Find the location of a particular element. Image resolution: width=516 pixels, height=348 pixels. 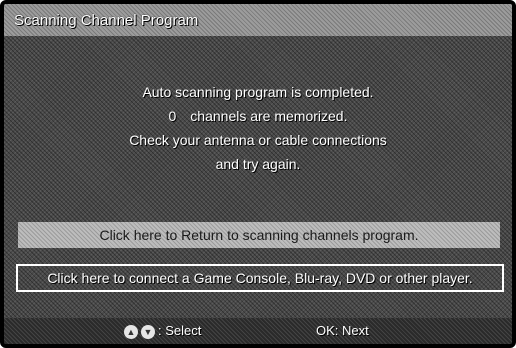

select-hint-label: : Select is located at coordinates (180, 330).